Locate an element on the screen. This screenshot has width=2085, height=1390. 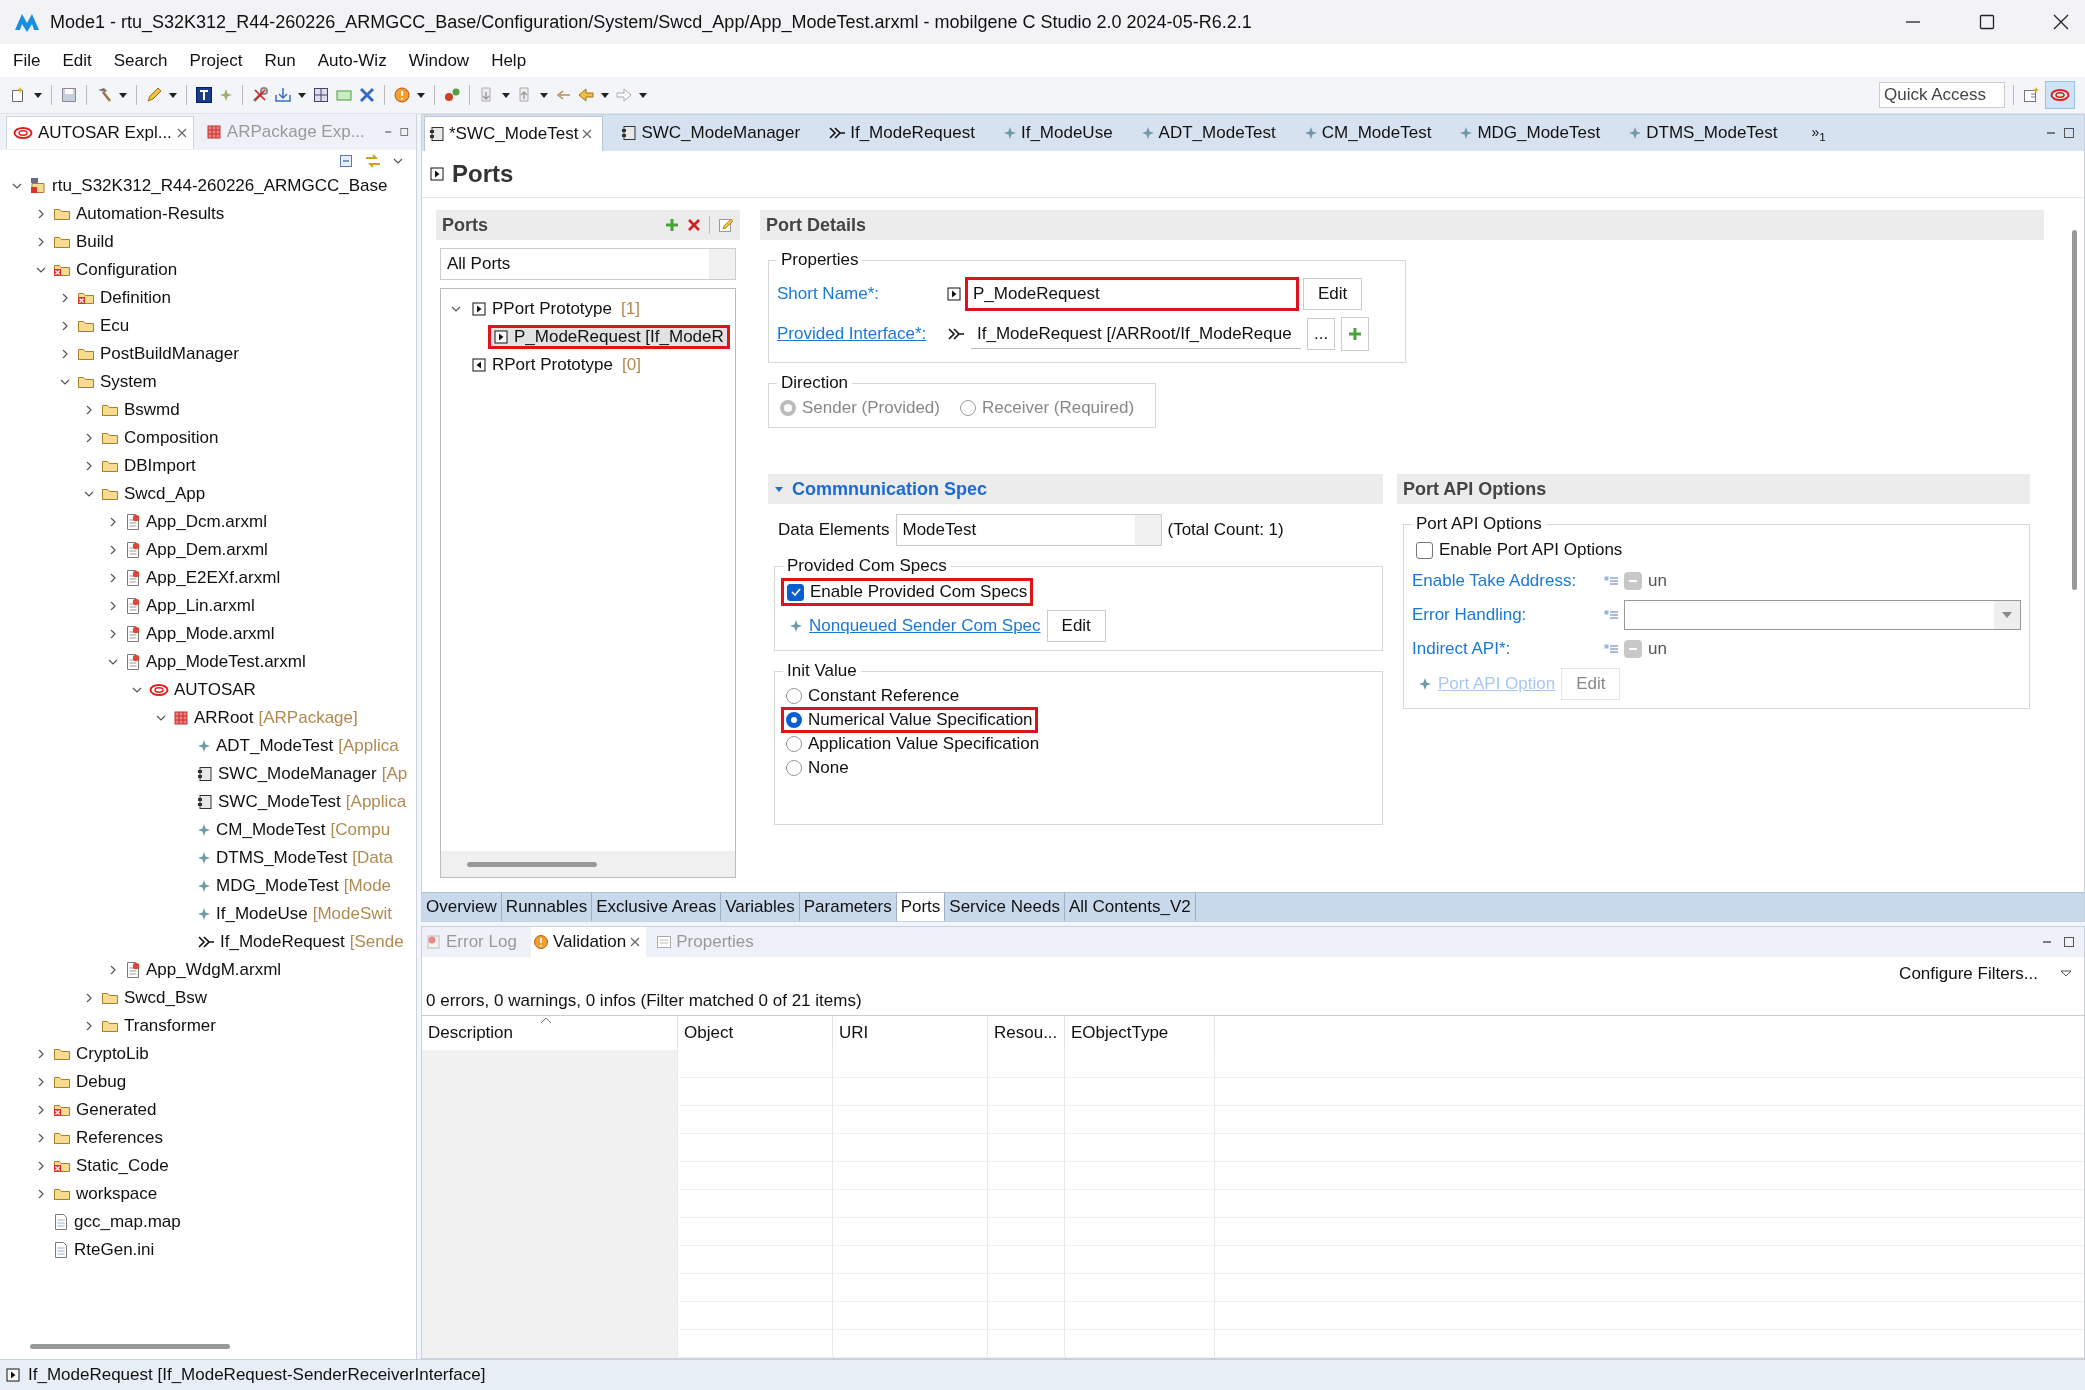
tree-item: Swcd_Bsw is located at coordinates (166, 998).